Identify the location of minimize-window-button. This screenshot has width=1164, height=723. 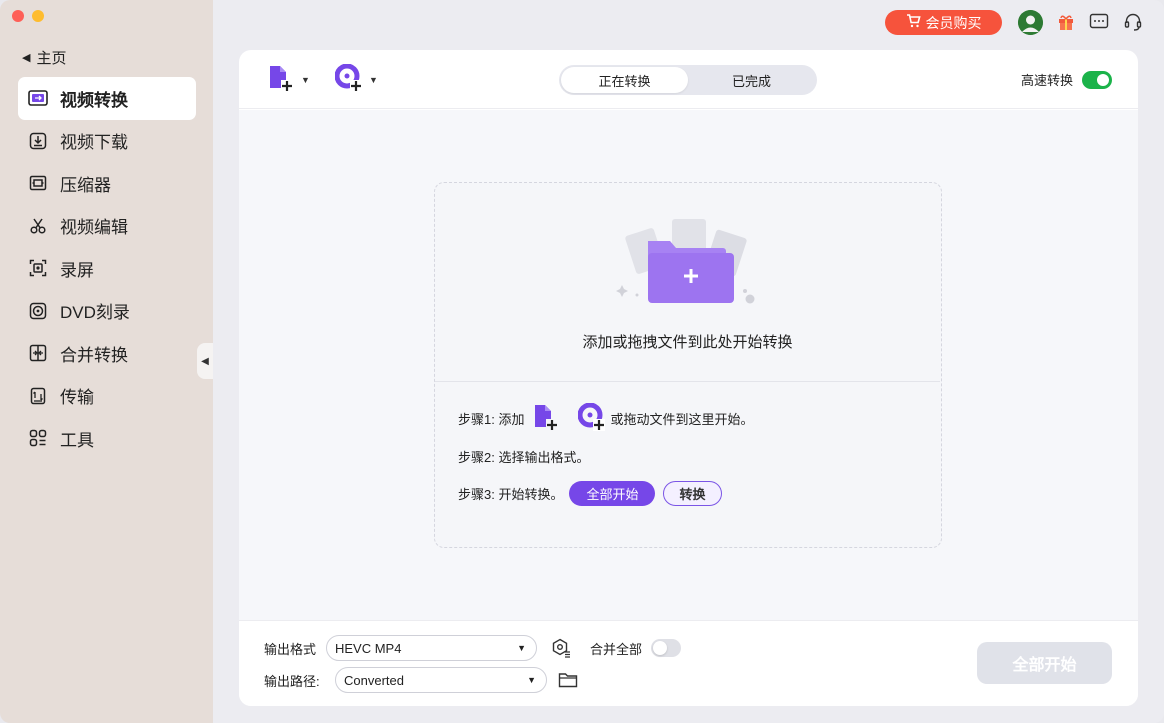
(38, 16).